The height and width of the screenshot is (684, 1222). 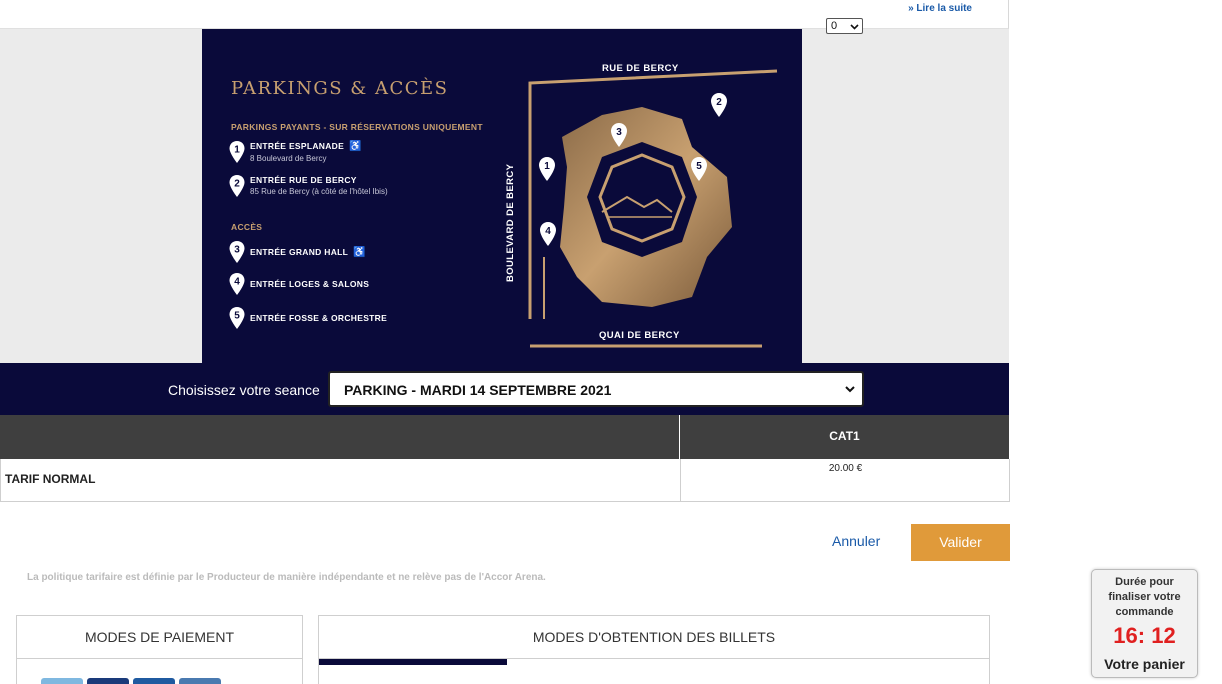 I want to click on timer-countdown: 16: 12, so click(x=1144, y=635).